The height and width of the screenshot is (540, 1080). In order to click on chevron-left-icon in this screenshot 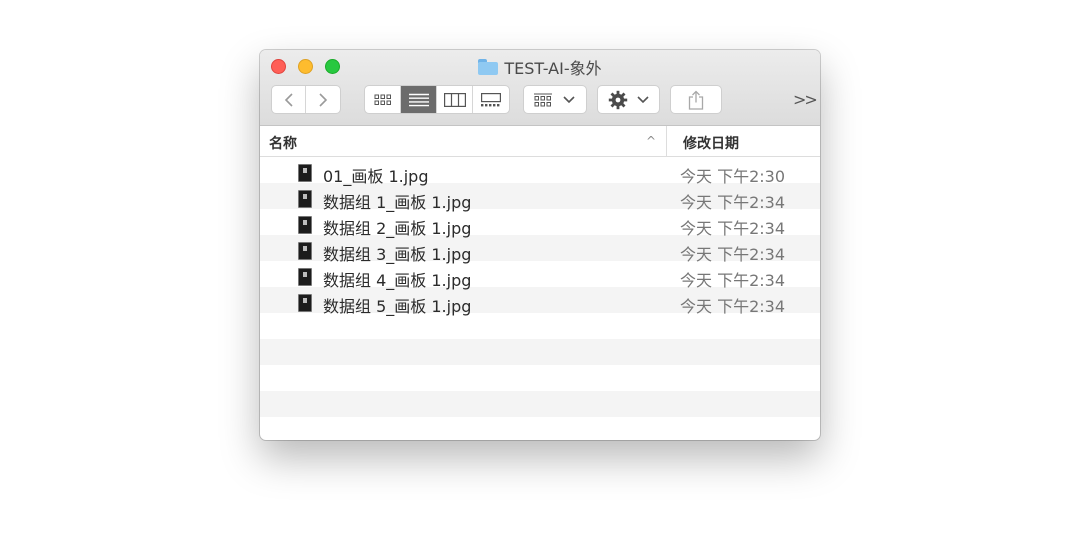, I will do `click(288, 99)`.